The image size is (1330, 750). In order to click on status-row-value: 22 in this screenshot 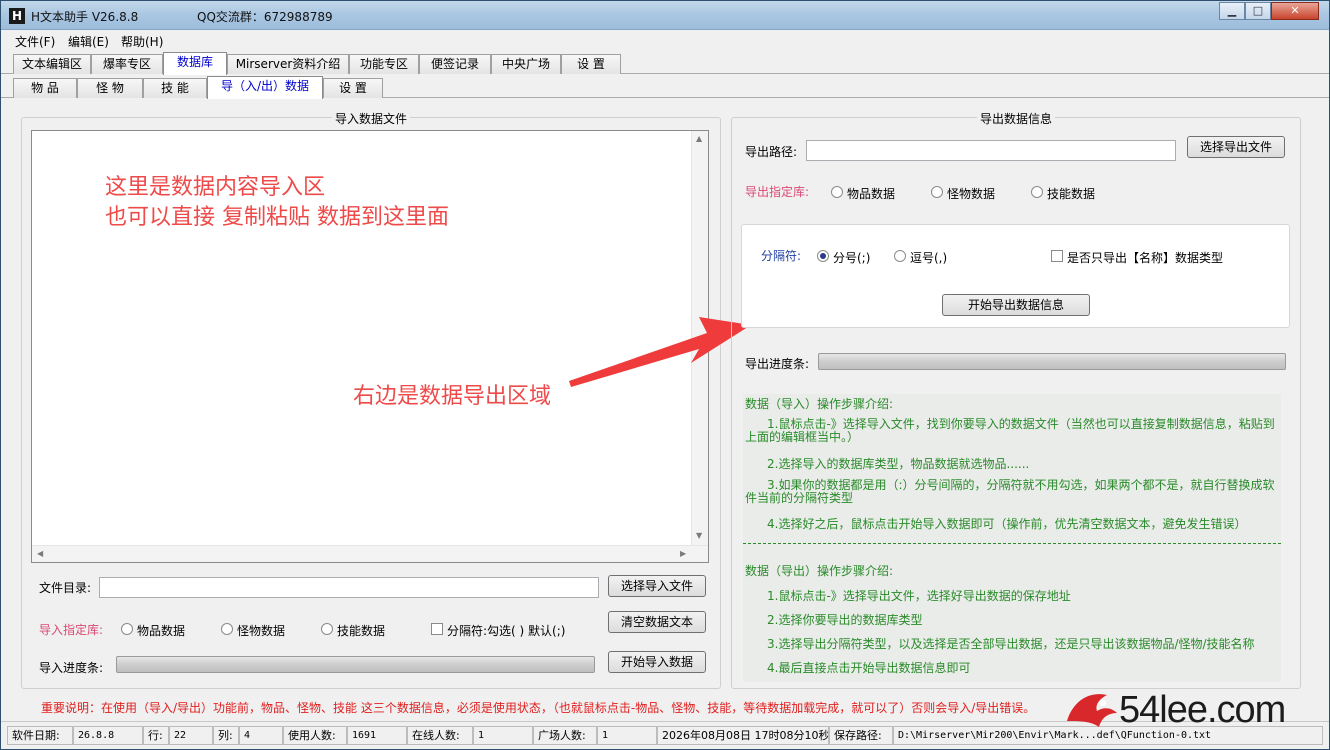, I will do `click(191, 735)`.